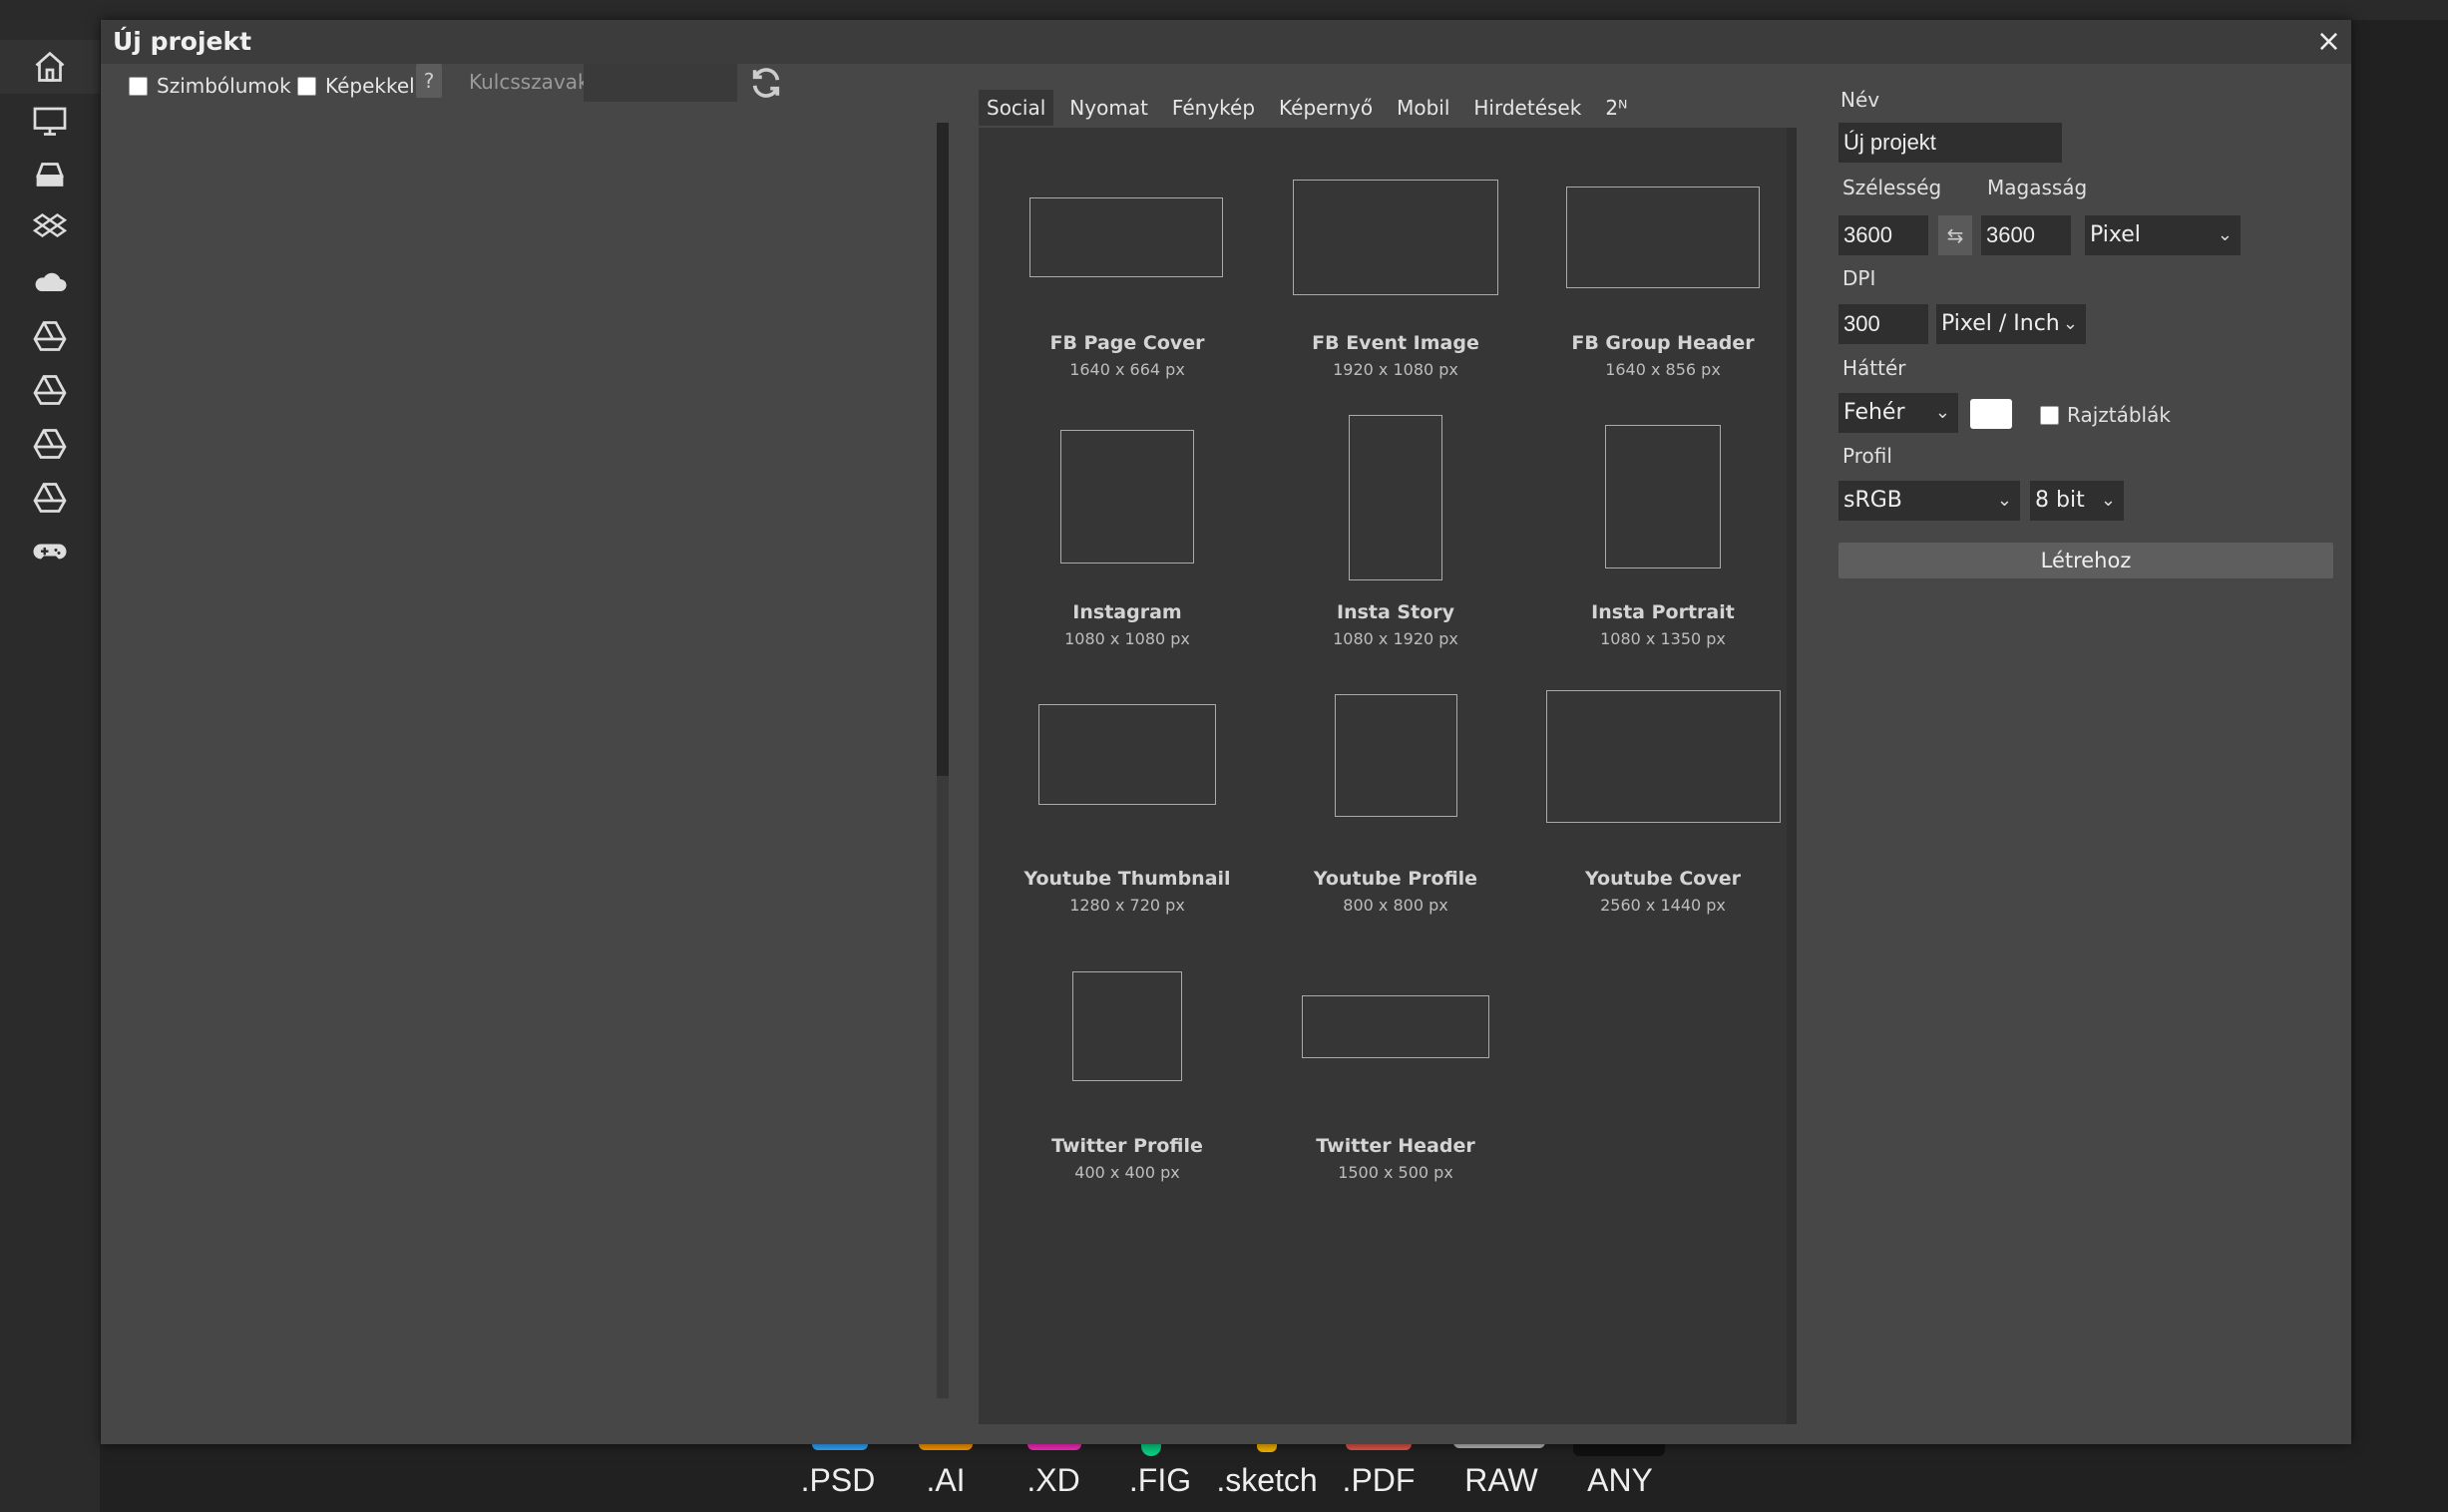  Describe the element at coordinates (1873, 500) in the screenshot. I see `profile-value: sRGB` at that location.